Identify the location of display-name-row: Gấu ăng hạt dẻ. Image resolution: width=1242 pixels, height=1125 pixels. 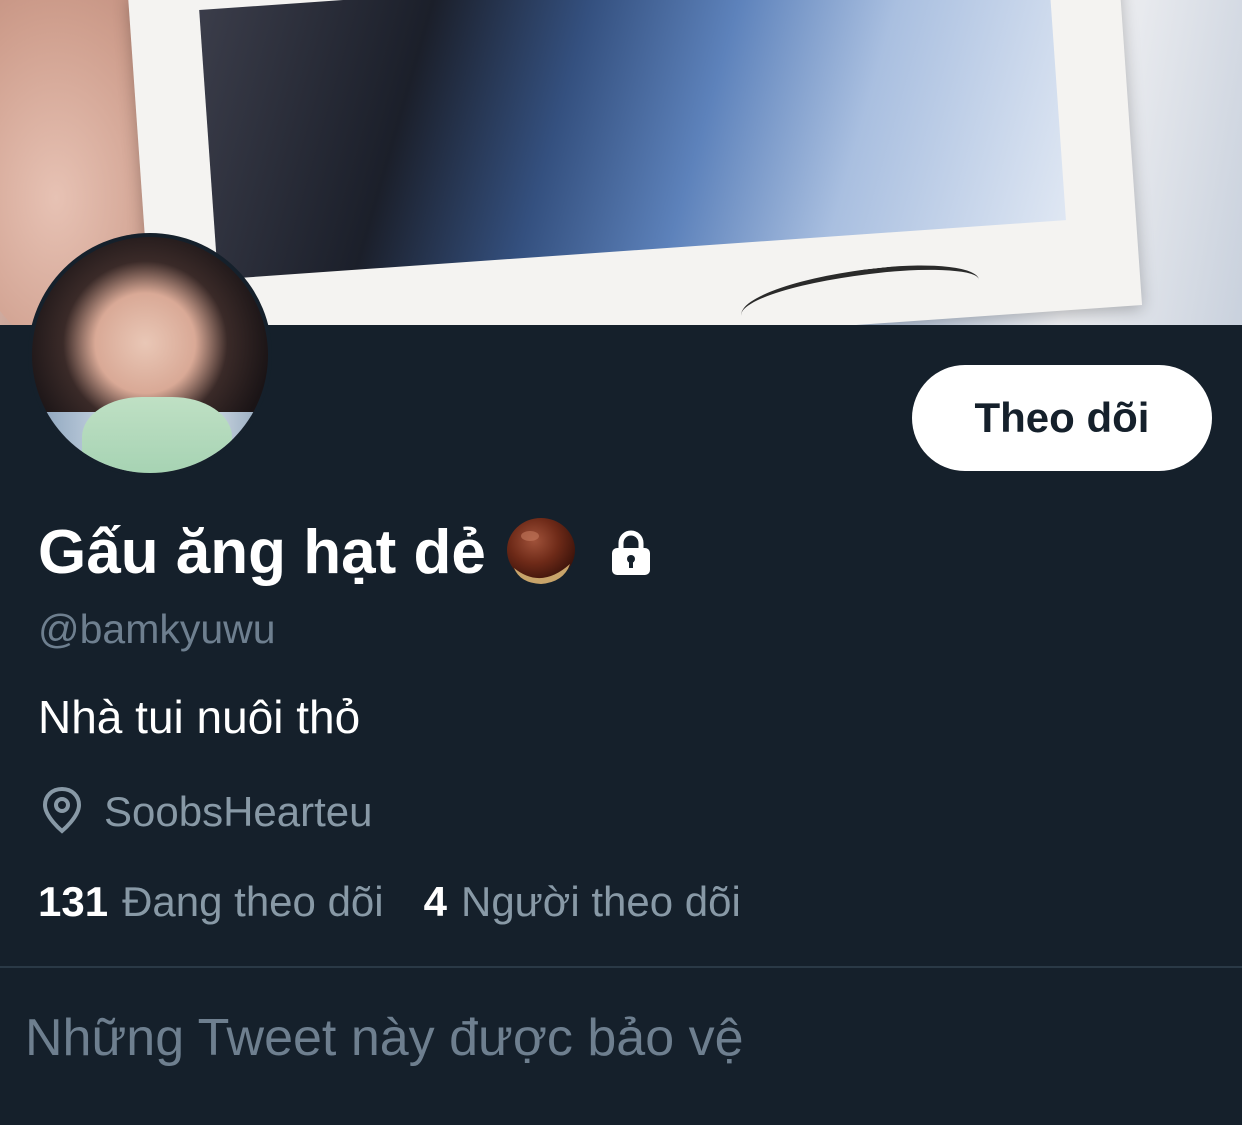
(347, 552).